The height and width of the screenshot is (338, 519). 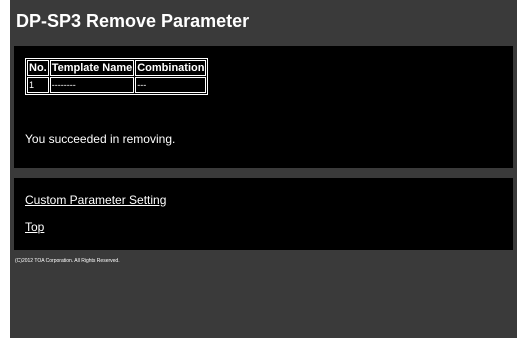 What do you see at coordinates (95, 200) in the screenshot?
I see `custom-parameter-setting-link: Custom Parameter Setting` at bounding box center [95, 200].